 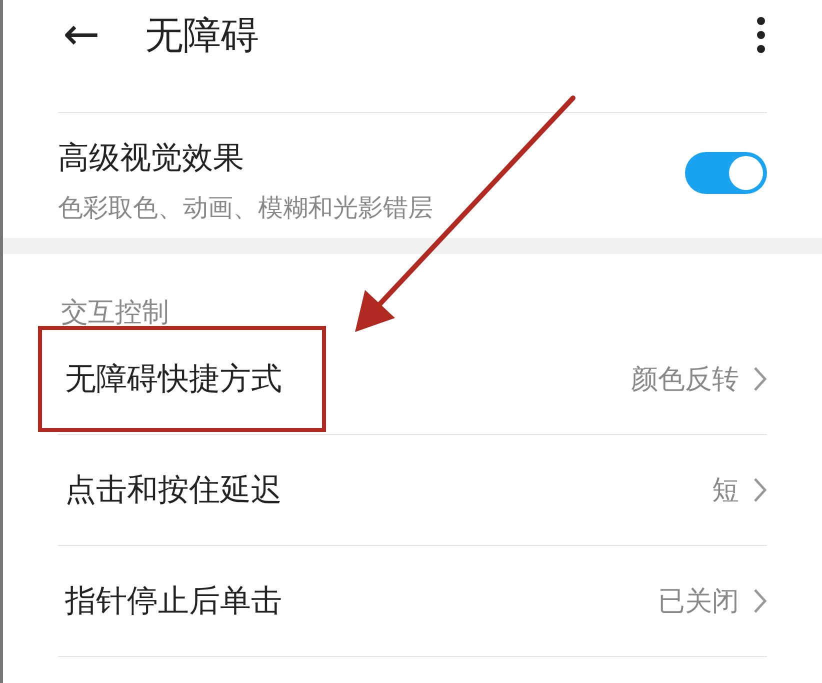 I want to click on toggle-switch, so click(x=726, y=173).